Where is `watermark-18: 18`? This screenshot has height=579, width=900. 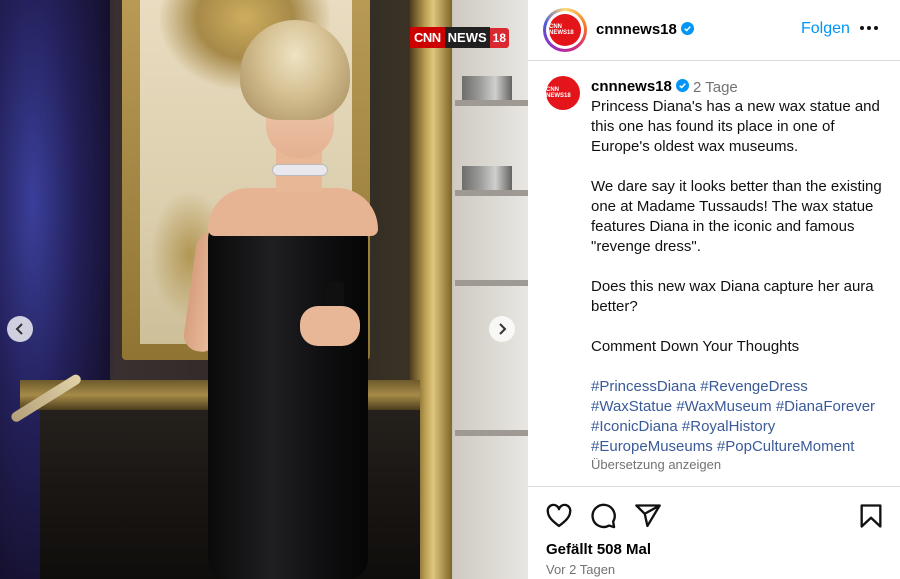 watermark-18: 18 is located at coordinates (499, 37).